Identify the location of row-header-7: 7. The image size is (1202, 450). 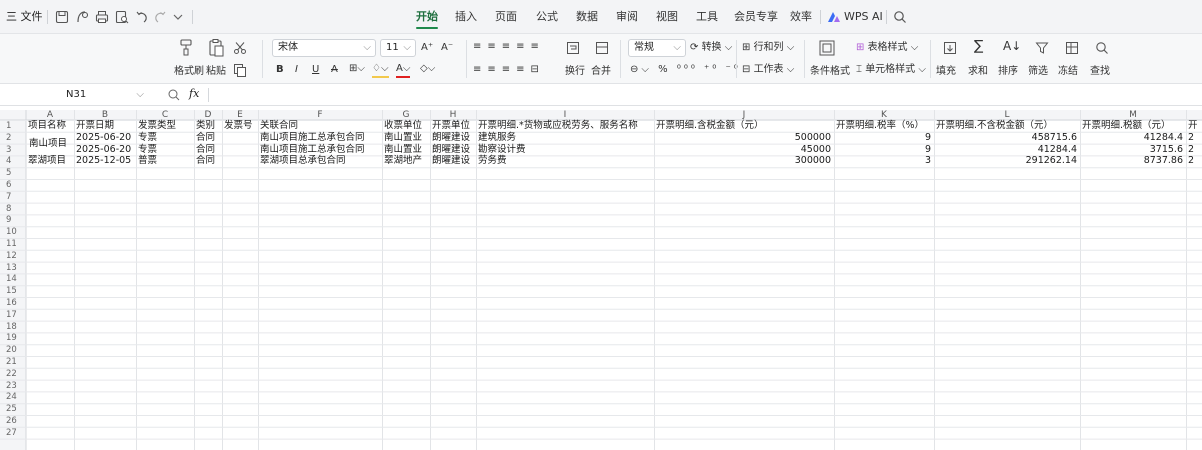
(13, 197).